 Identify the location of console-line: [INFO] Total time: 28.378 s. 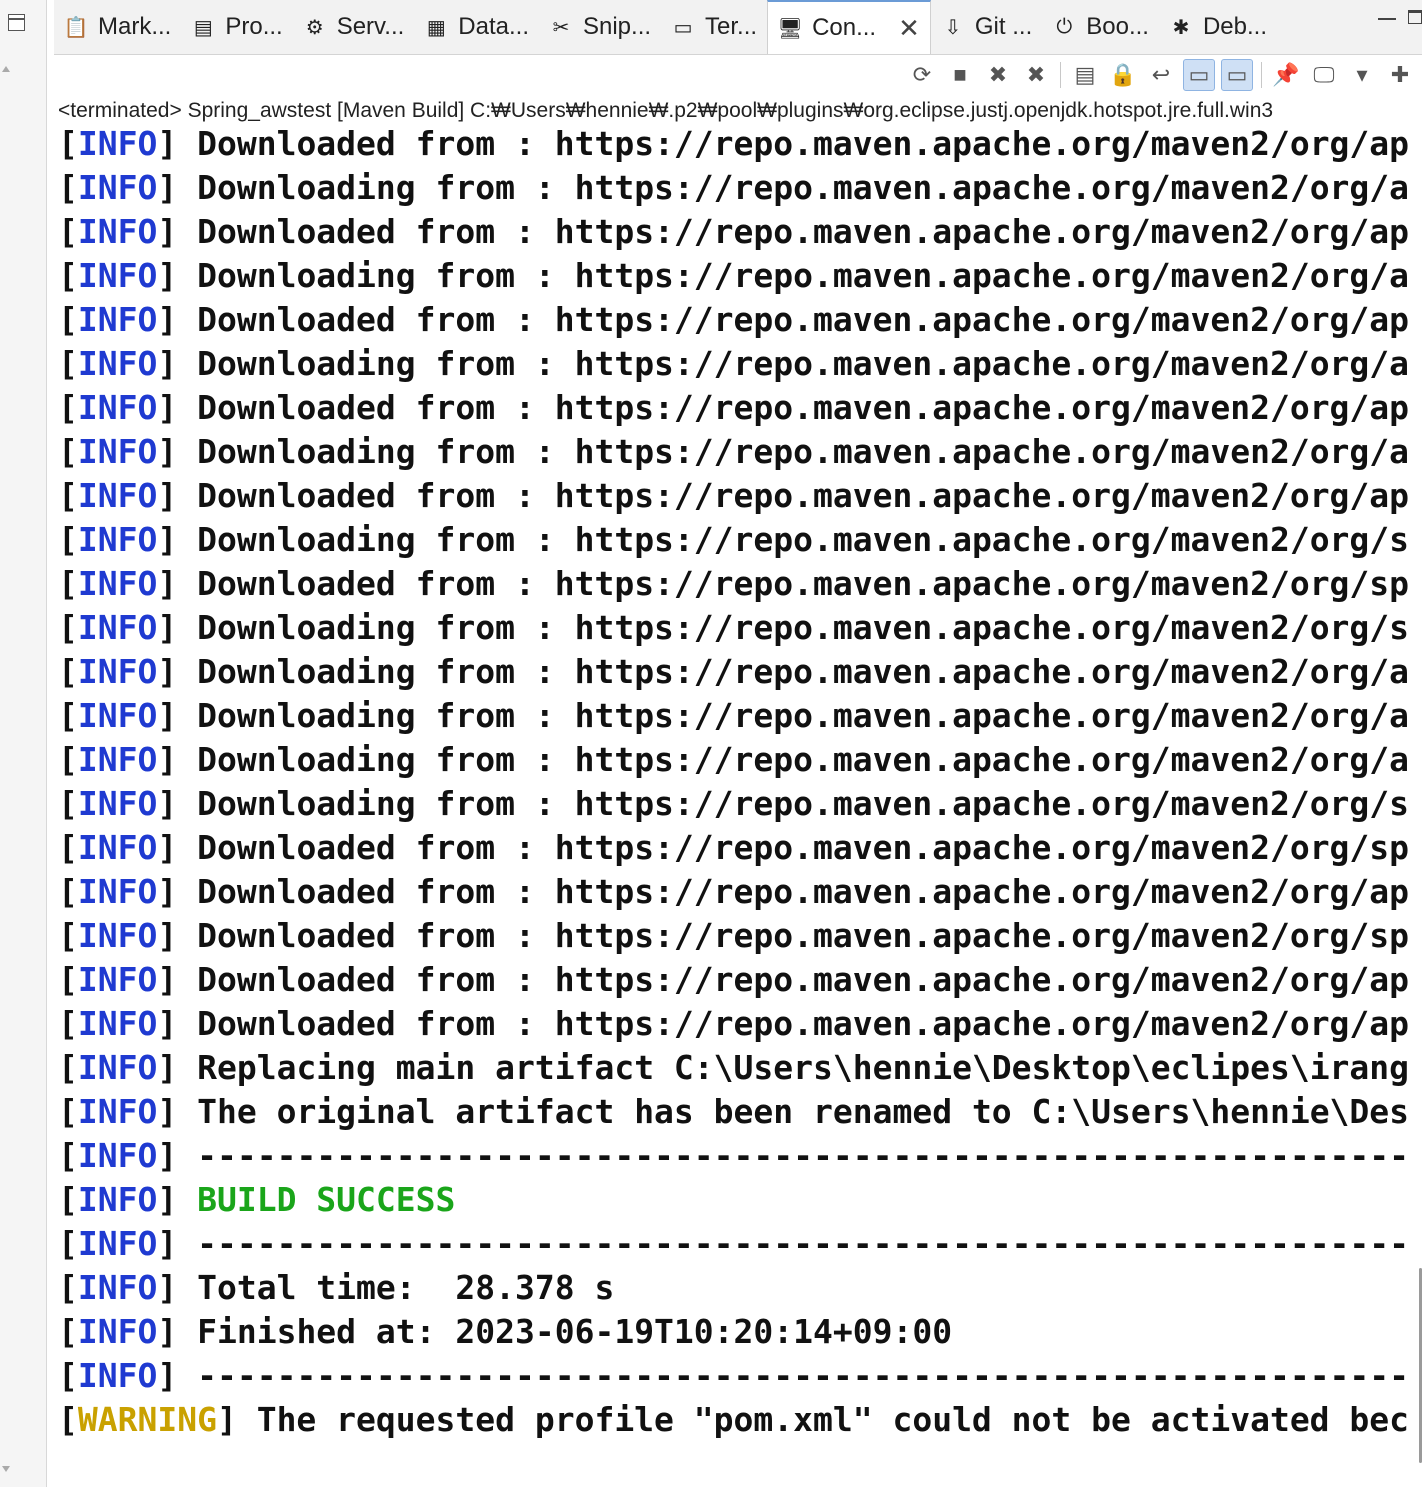
(735, 1291).